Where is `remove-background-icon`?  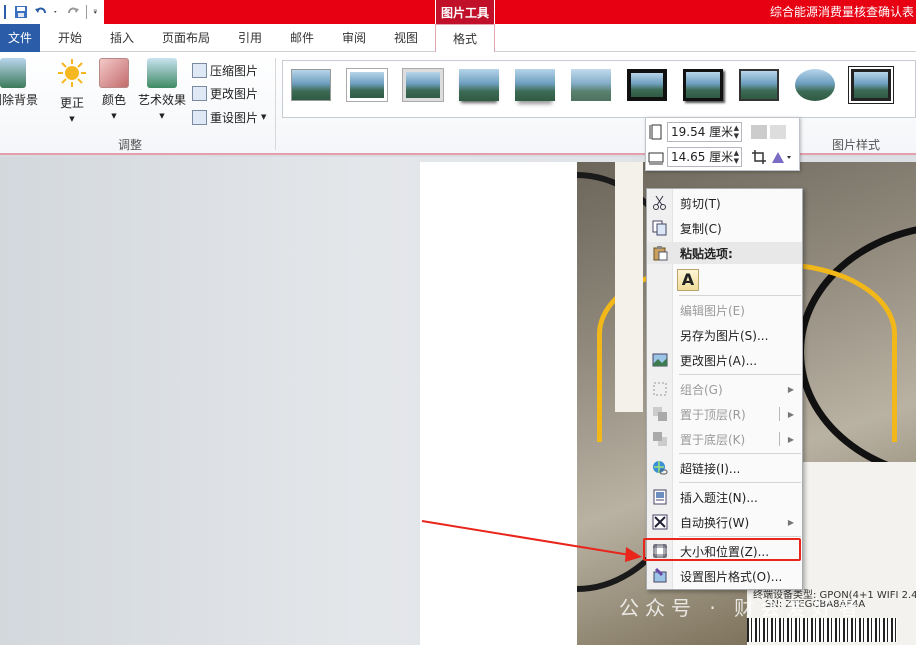
remove-background-icon is located at coordinates (13, 73).